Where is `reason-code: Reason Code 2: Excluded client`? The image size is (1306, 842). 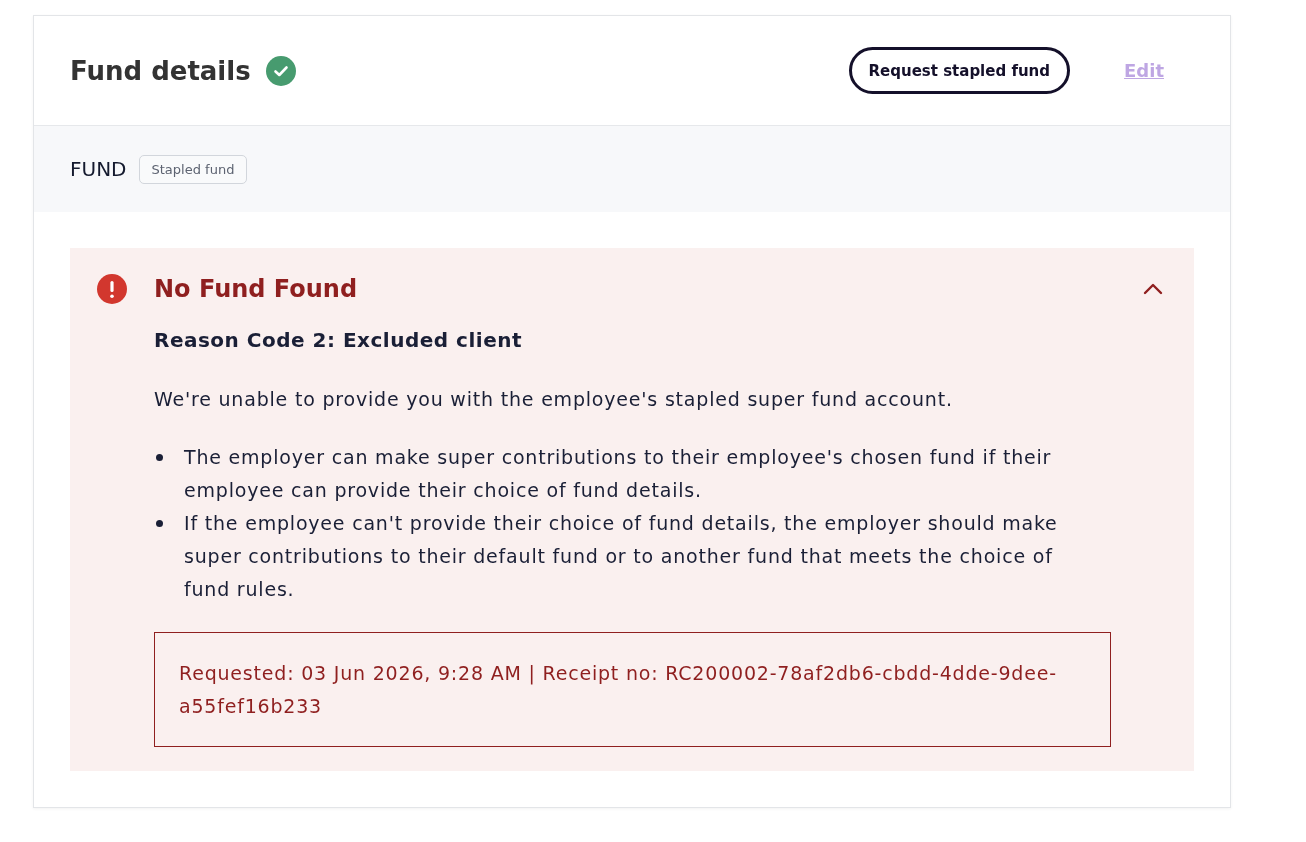
reason-code: Reason Code 2: Excluded client is located at coordinates (339, 340).